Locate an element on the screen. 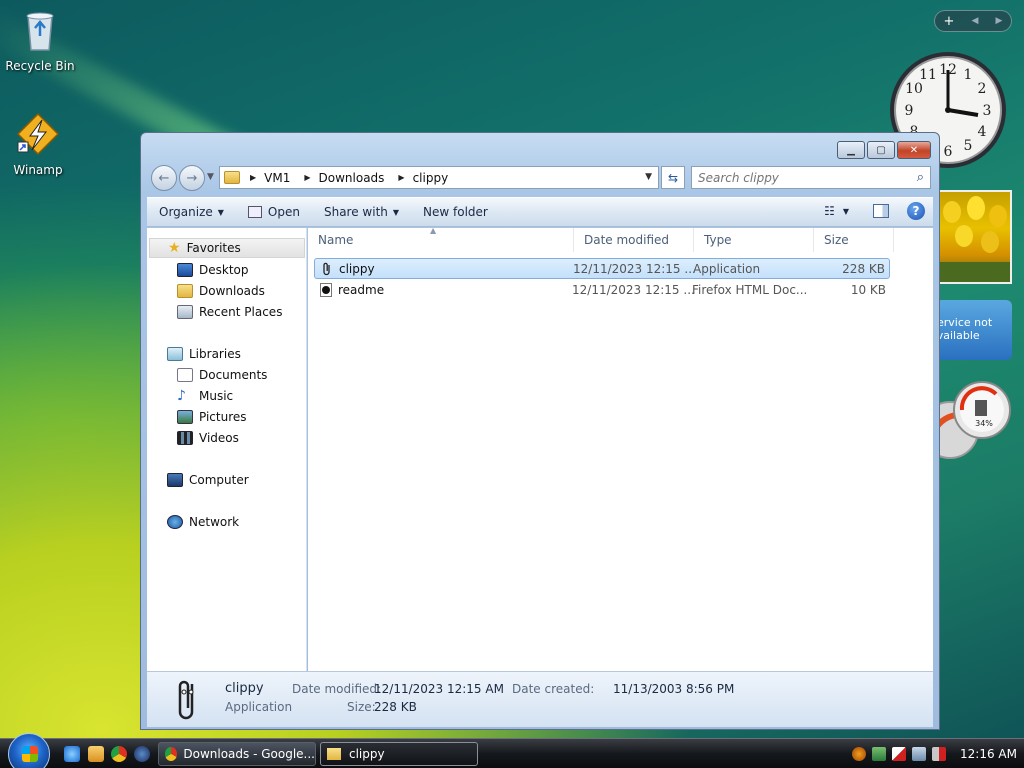 The image size is (1024, 768). svg-text: 10 is located at coordinates (914, 89).